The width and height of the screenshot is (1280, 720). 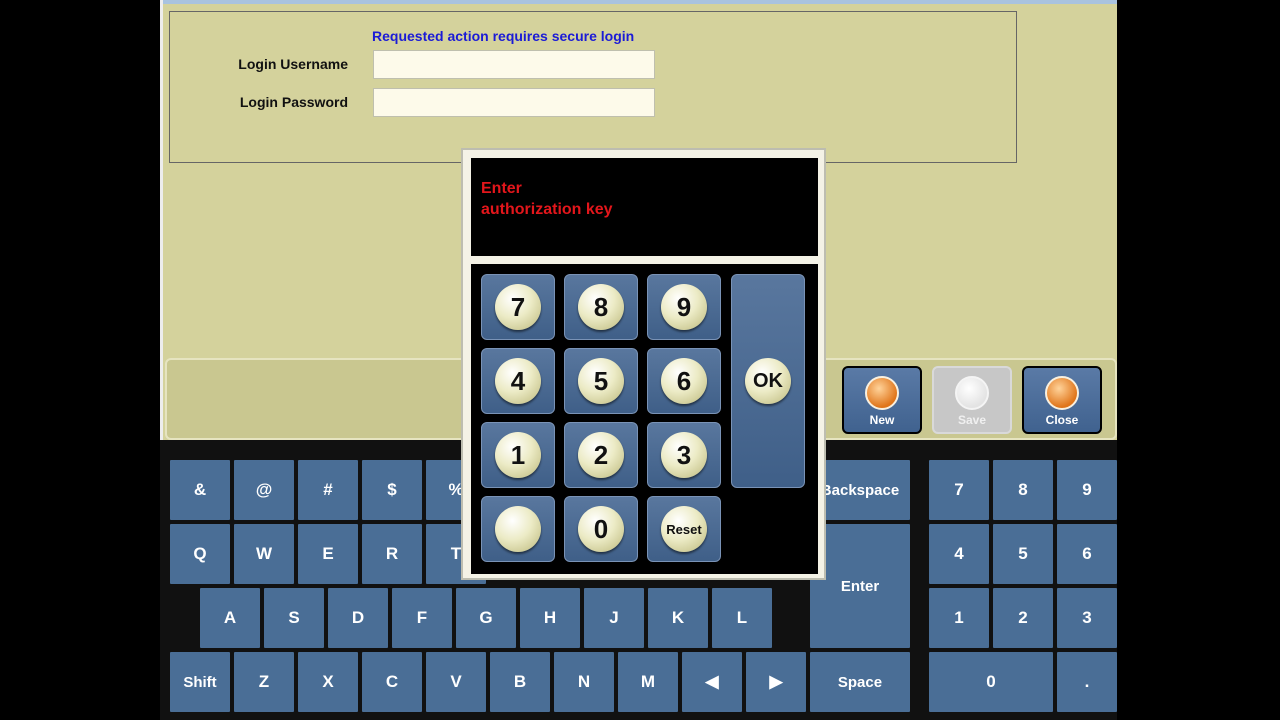 What do you see at coordinates (638, 2) in the screenshot?
I see `window-top-border` at bounding box center [638, 2].